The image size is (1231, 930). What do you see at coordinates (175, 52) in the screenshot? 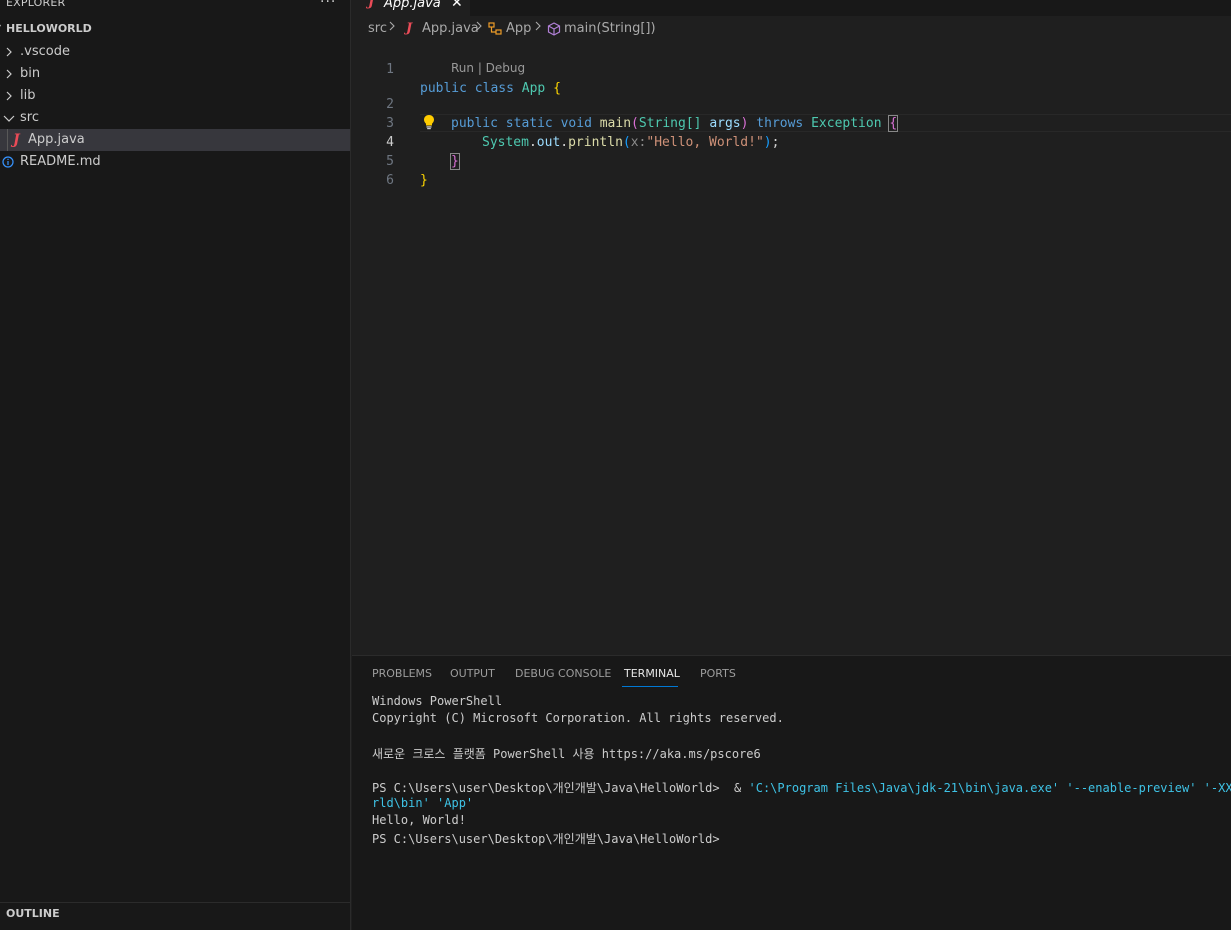
I see `tree-item-vscode: .vscode` at bounding box center [175, 52].